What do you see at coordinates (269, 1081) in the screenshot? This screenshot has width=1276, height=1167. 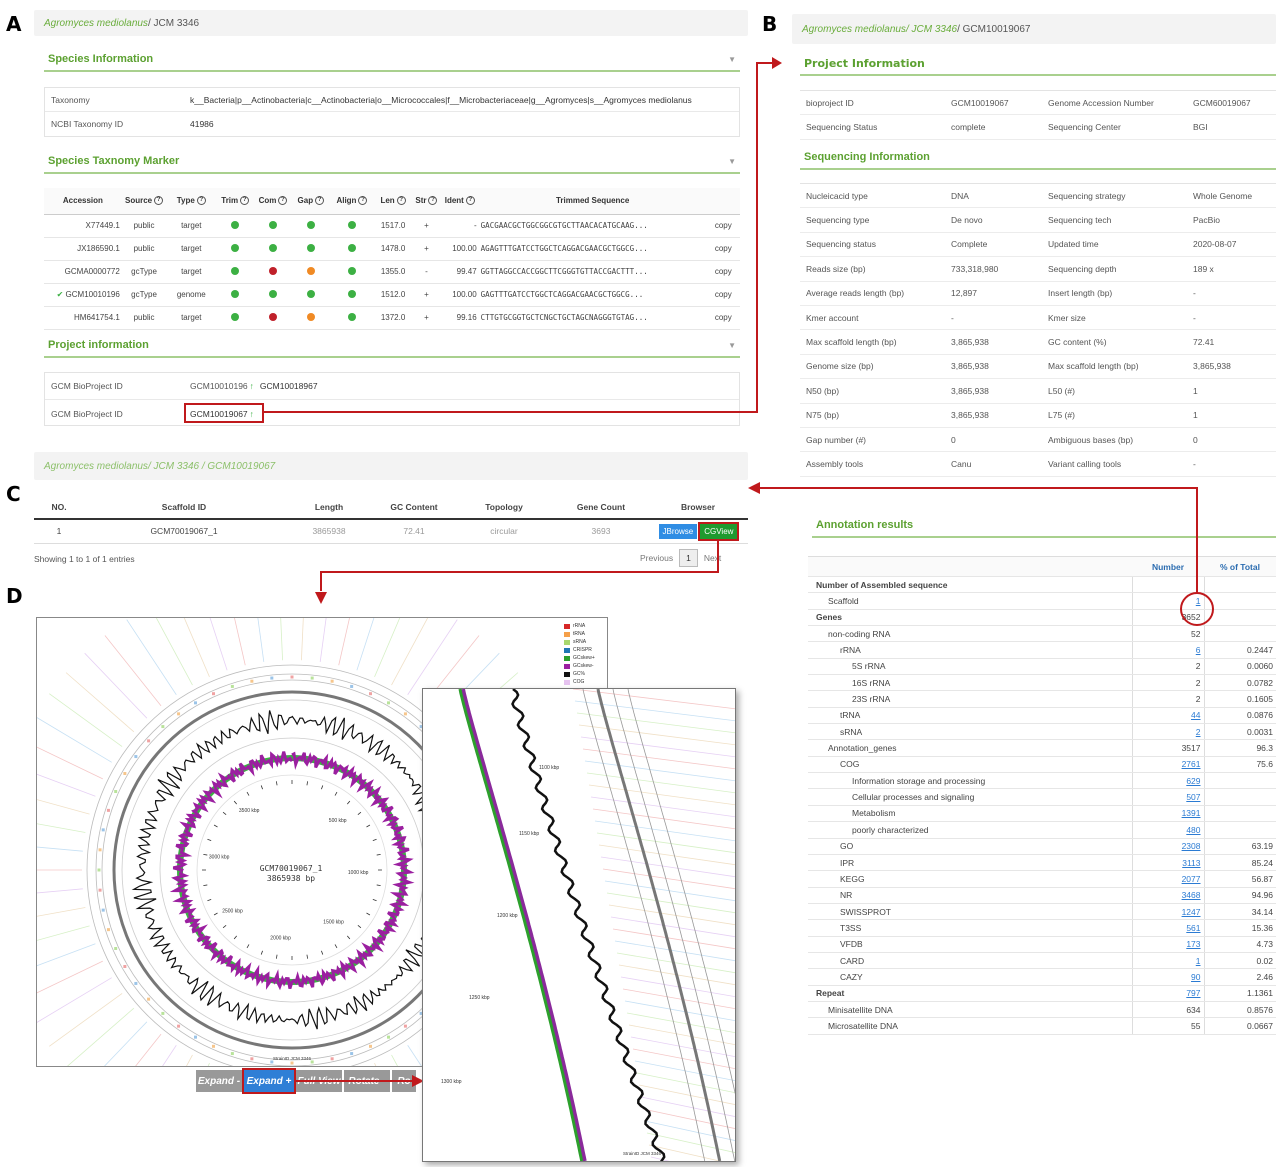 I see `expand-plus-button: Expand +` at bounding box center [269, 1081].